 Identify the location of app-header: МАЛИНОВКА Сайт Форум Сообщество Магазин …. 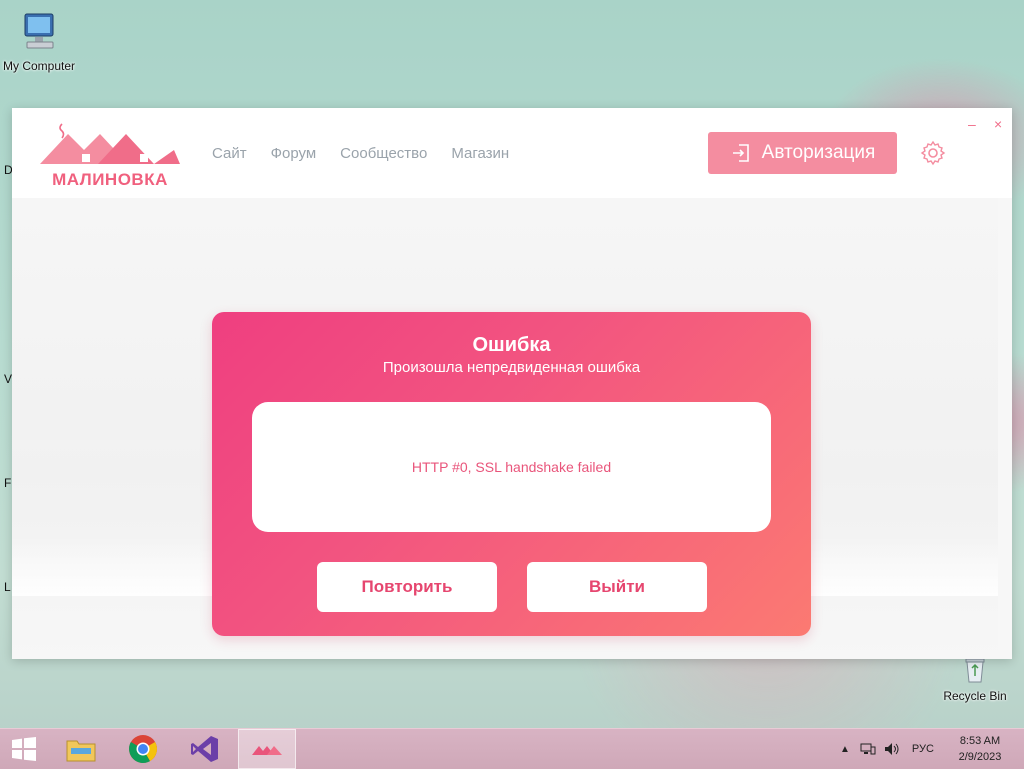
(512, 153).